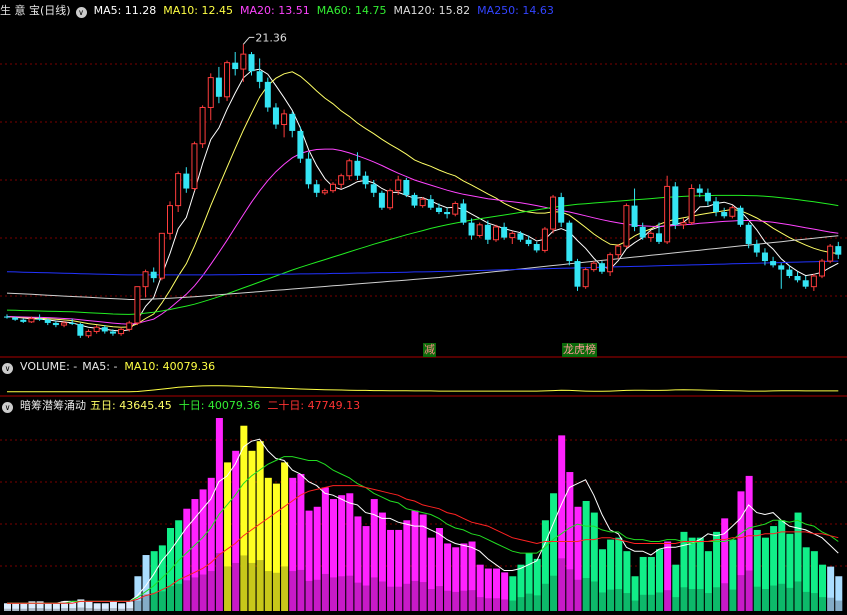 Image resolution: width=847 pixels, height=615 pixels. Describe the element at coordinates (579, 350) in the screenshot. I see `event-tag-dragon-tiger-list: 龙虎榜` at that location.